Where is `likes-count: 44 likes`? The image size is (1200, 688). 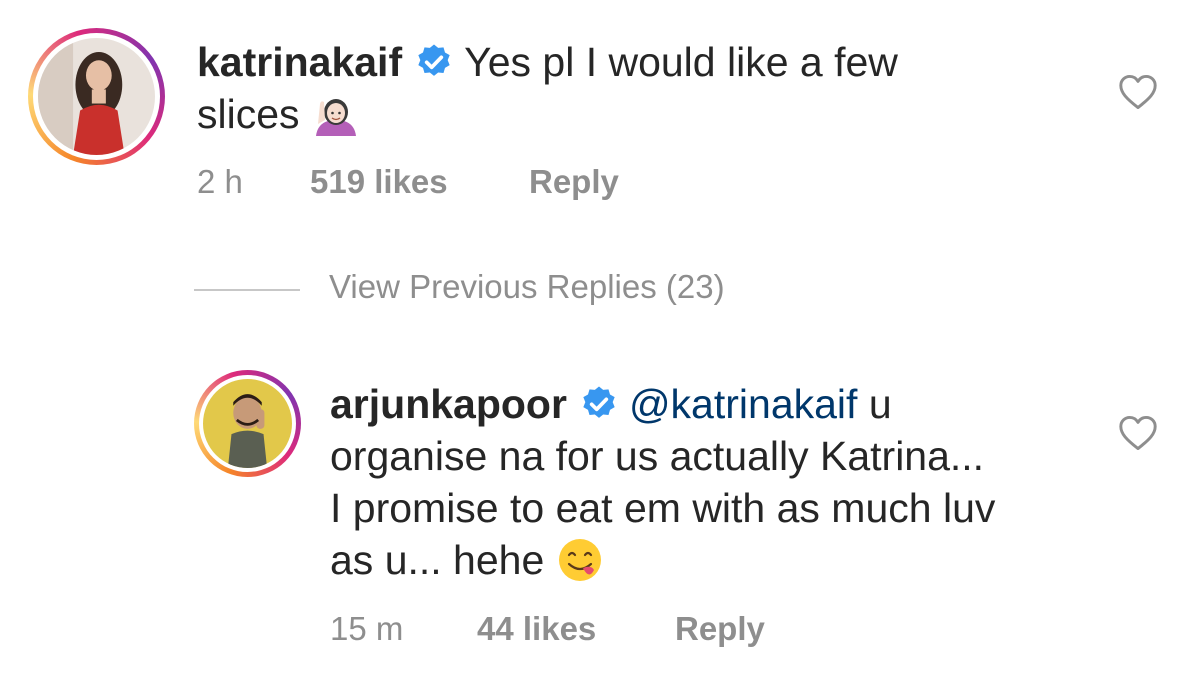
likes-count: 44 likes is located at coordinates (536, 629).